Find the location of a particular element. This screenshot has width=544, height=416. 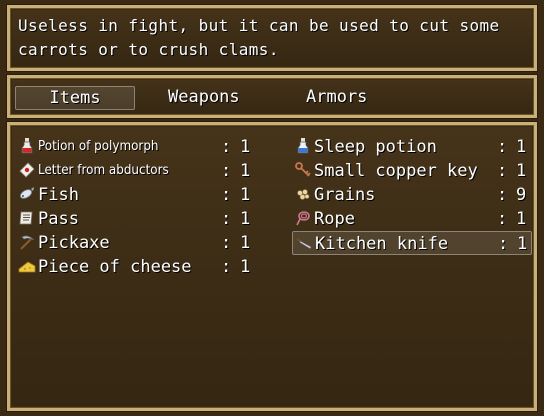

tab-items: Items is located at coordinates (75, 98).